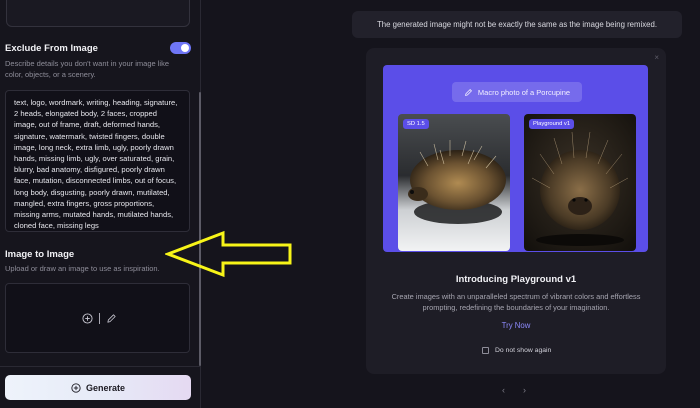  What do you see at coordinates (524, 390) in the screenshot?
I see `pager-next-icon: ›` at bounding box center [524, 390].